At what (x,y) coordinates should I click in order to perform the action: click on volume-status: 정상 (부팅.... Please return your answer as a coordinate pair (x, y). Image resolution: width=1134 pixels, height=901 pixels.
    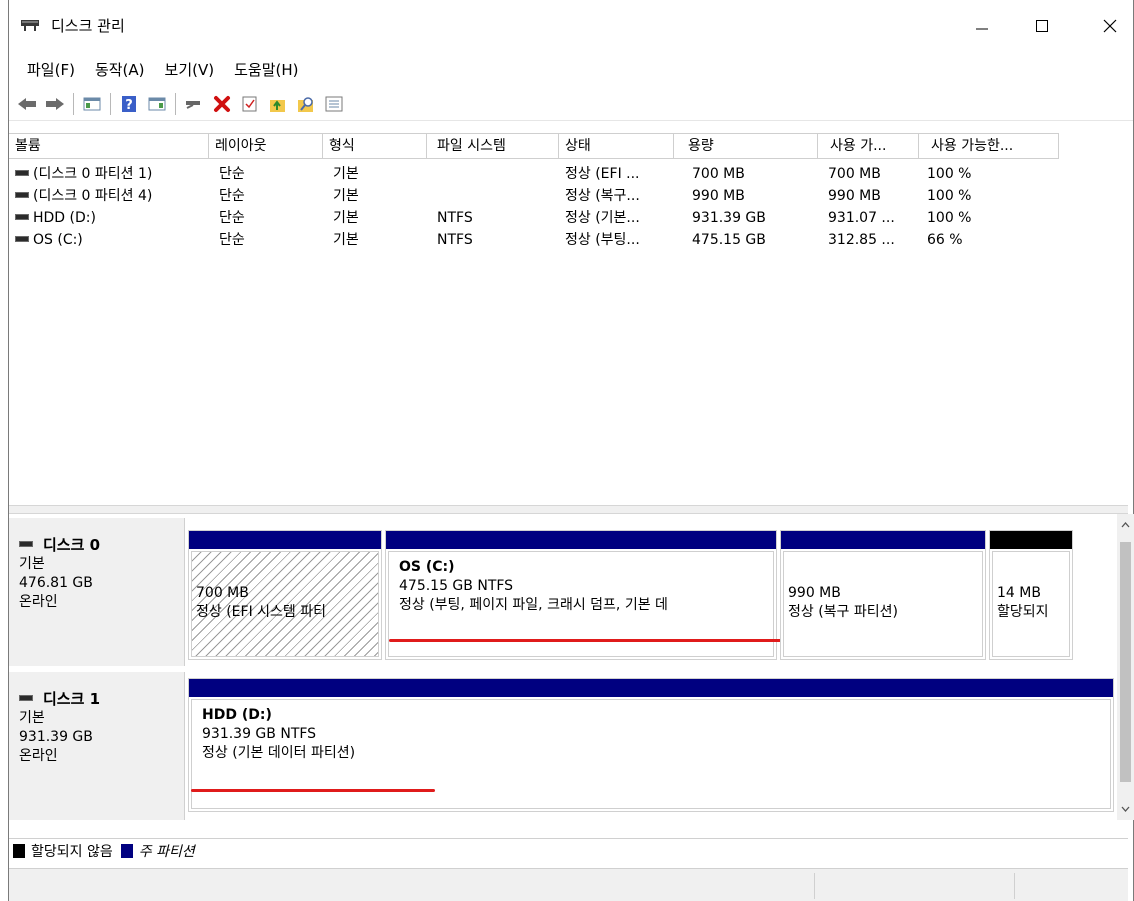
    Looking at the image, I should click on (602, 240).